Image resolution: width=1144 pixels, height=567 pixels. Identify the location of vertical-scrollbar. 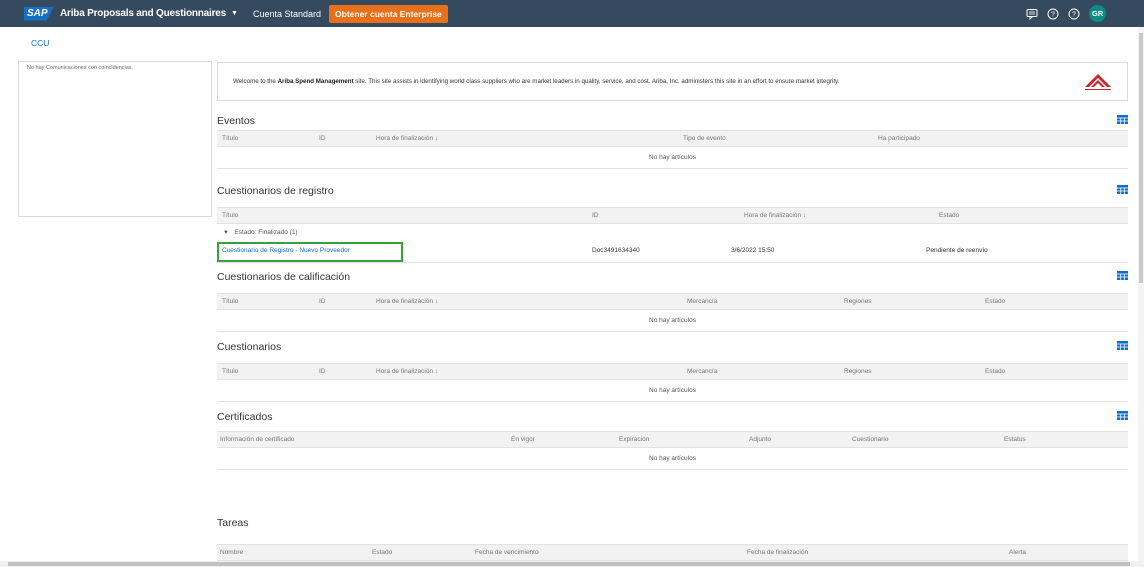
(1141, 294).